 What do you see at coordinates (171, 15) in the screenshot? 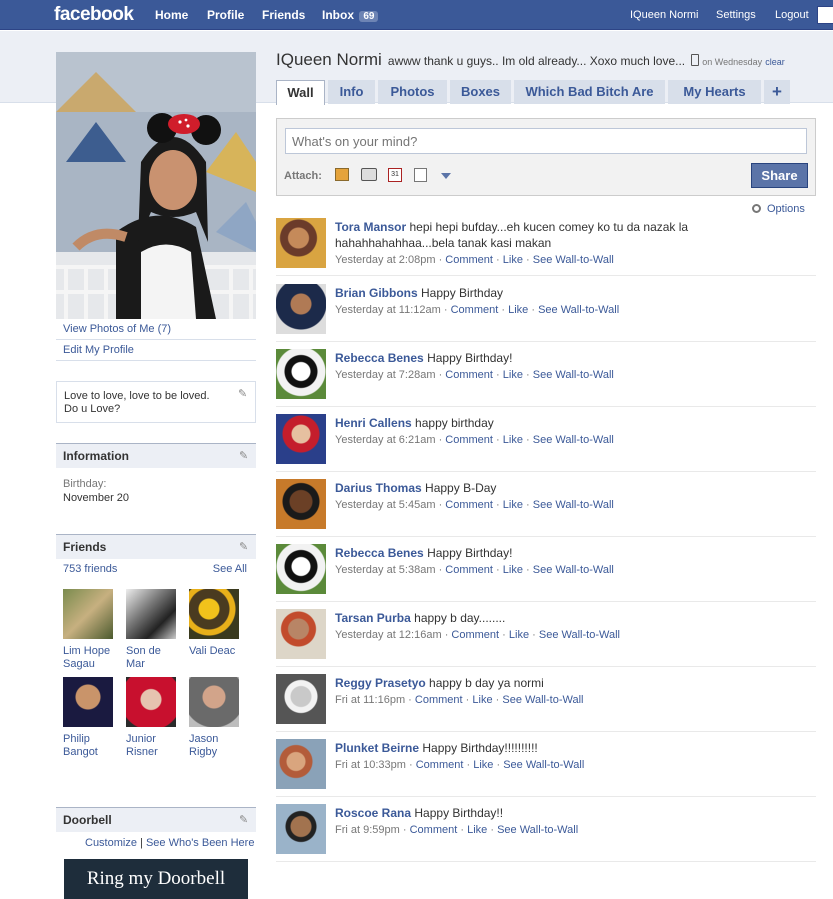
I see `nav-home: Home` at bounding box center [171, 15].